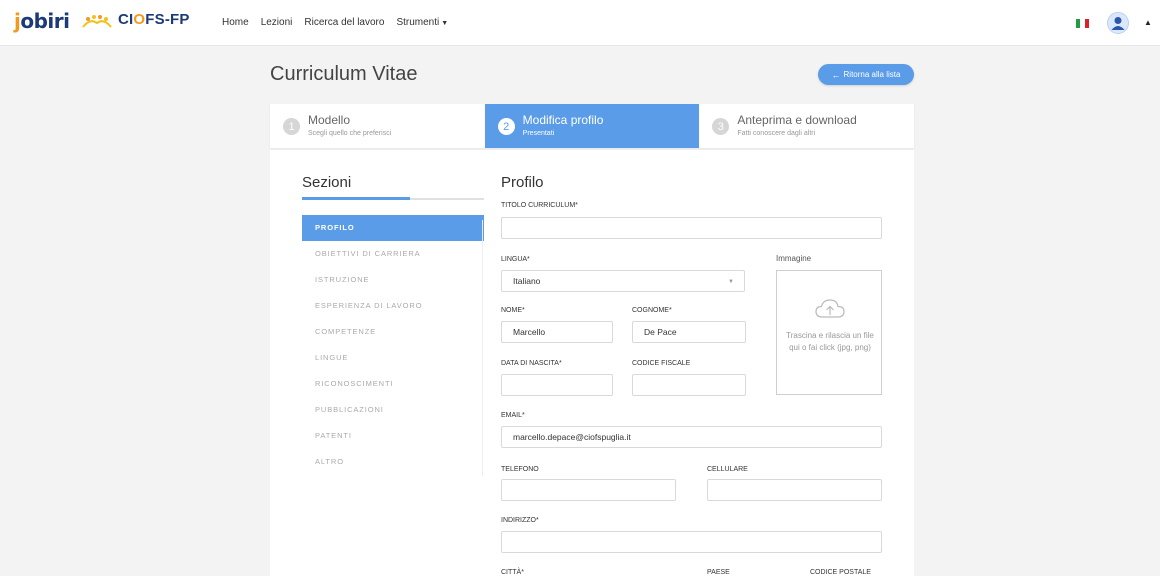 This screenshot has width=1160, height=576. What do you see at coordinates (557, 332) in the screenshot?
I see `nome-input: Marcello` at bounding box center [557, 332].